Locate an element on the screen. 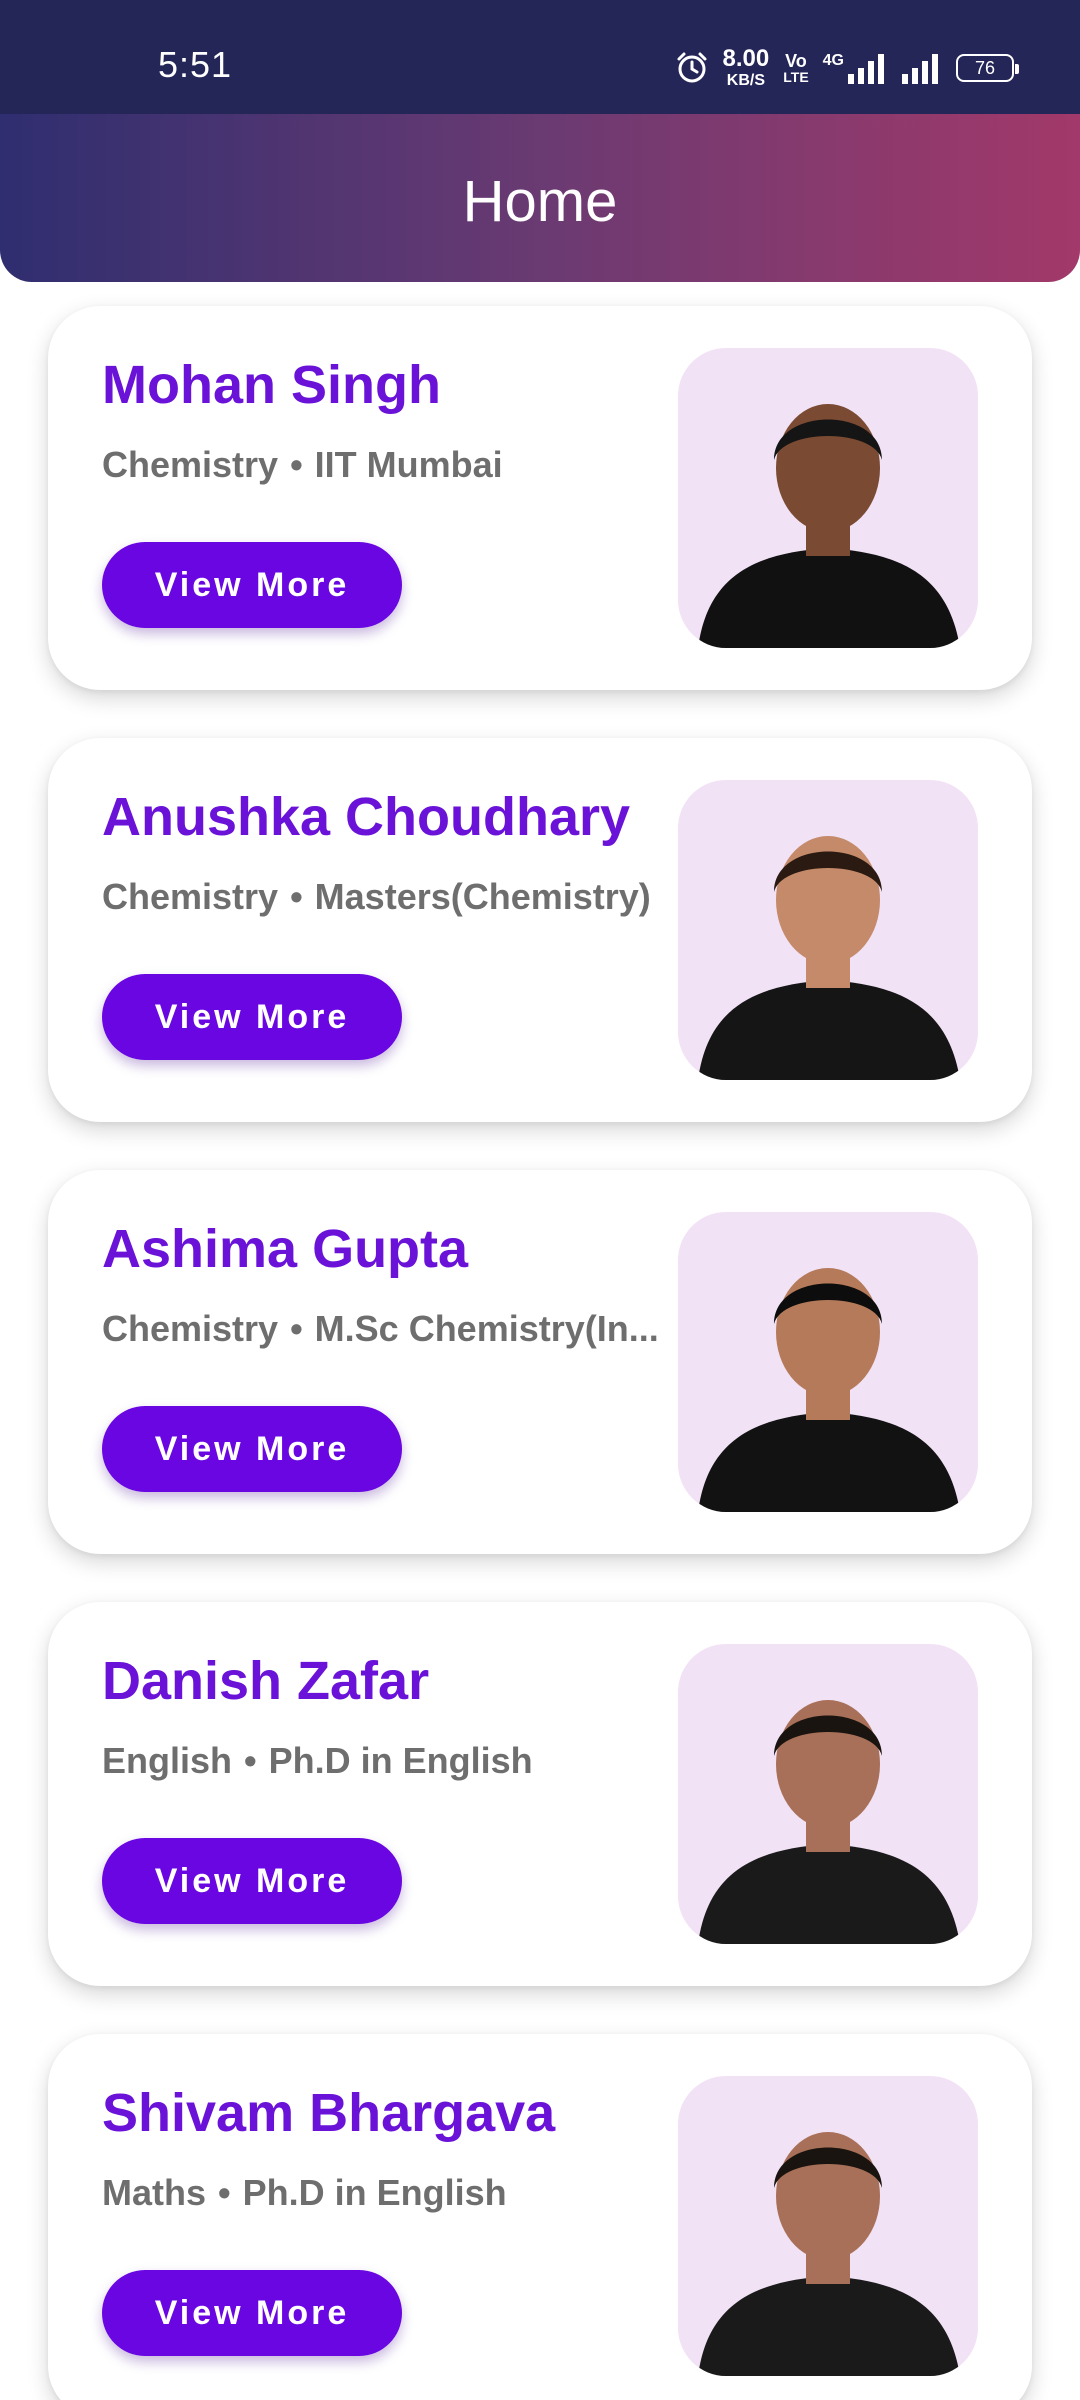  teacher-subject: English is located at coordinates (167, 1760).